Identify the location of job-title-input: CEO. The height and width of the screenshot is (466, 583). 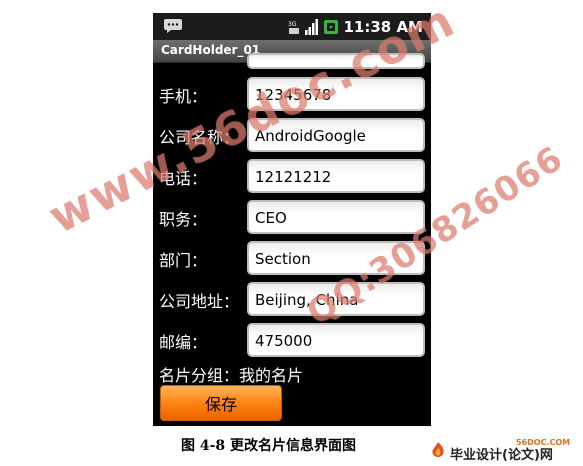
(336, 217).